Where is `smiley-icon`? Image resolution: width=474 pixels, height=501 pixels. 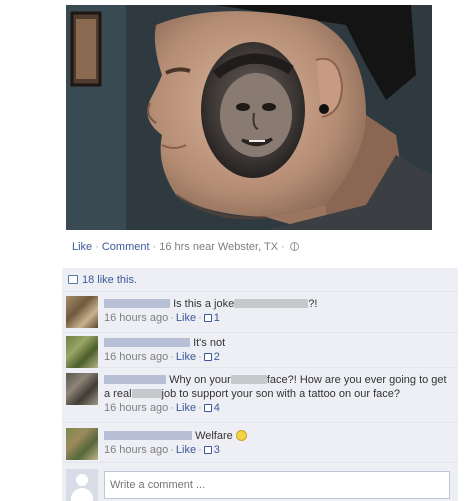
smiley-icon is located at coordinates (241, 435).